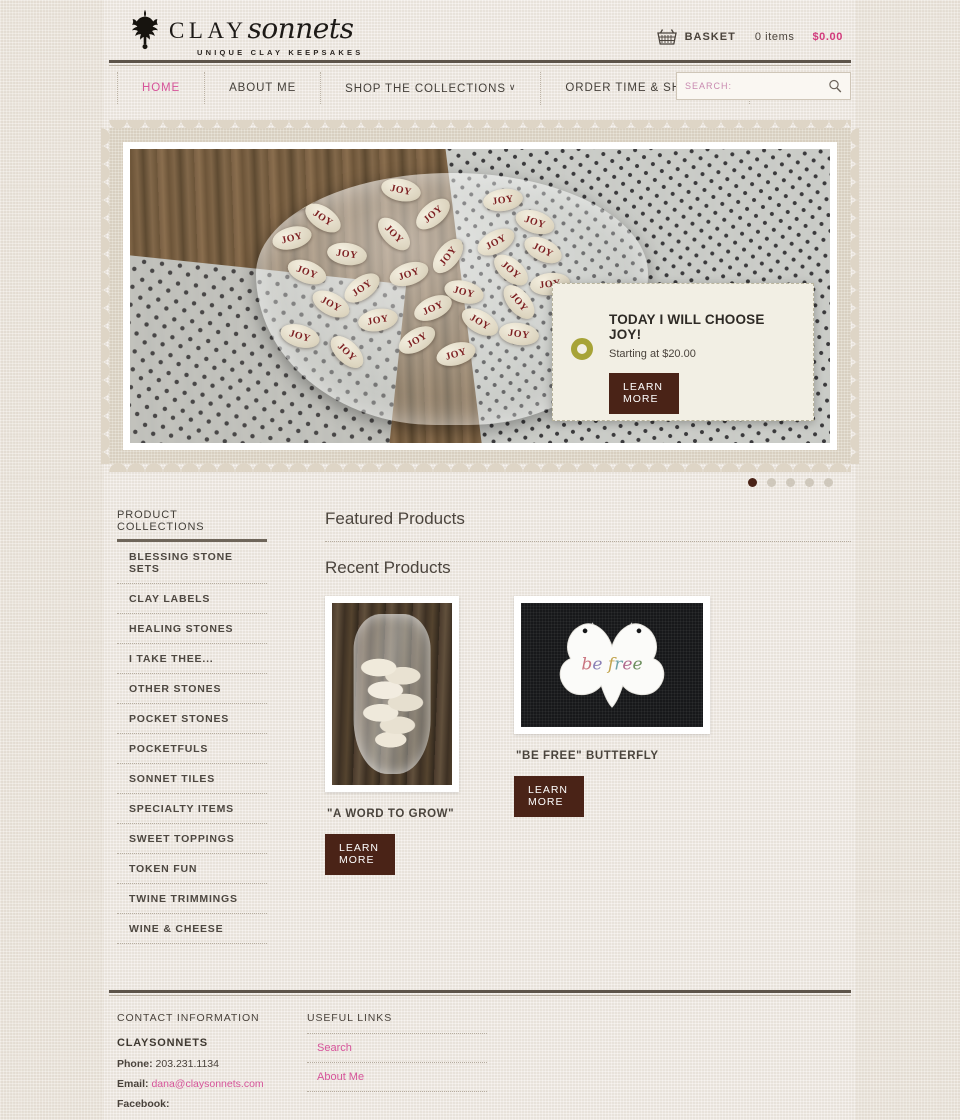  I want to click on footer-facebook-label: Facebook:, so click(143, 1104).